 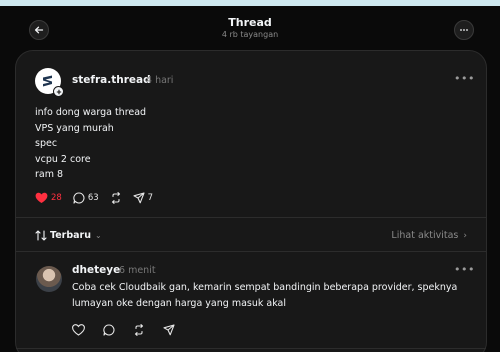 I want to click on view-activity-link: Lihat aktivitas ›, so click(x=429, y=235).